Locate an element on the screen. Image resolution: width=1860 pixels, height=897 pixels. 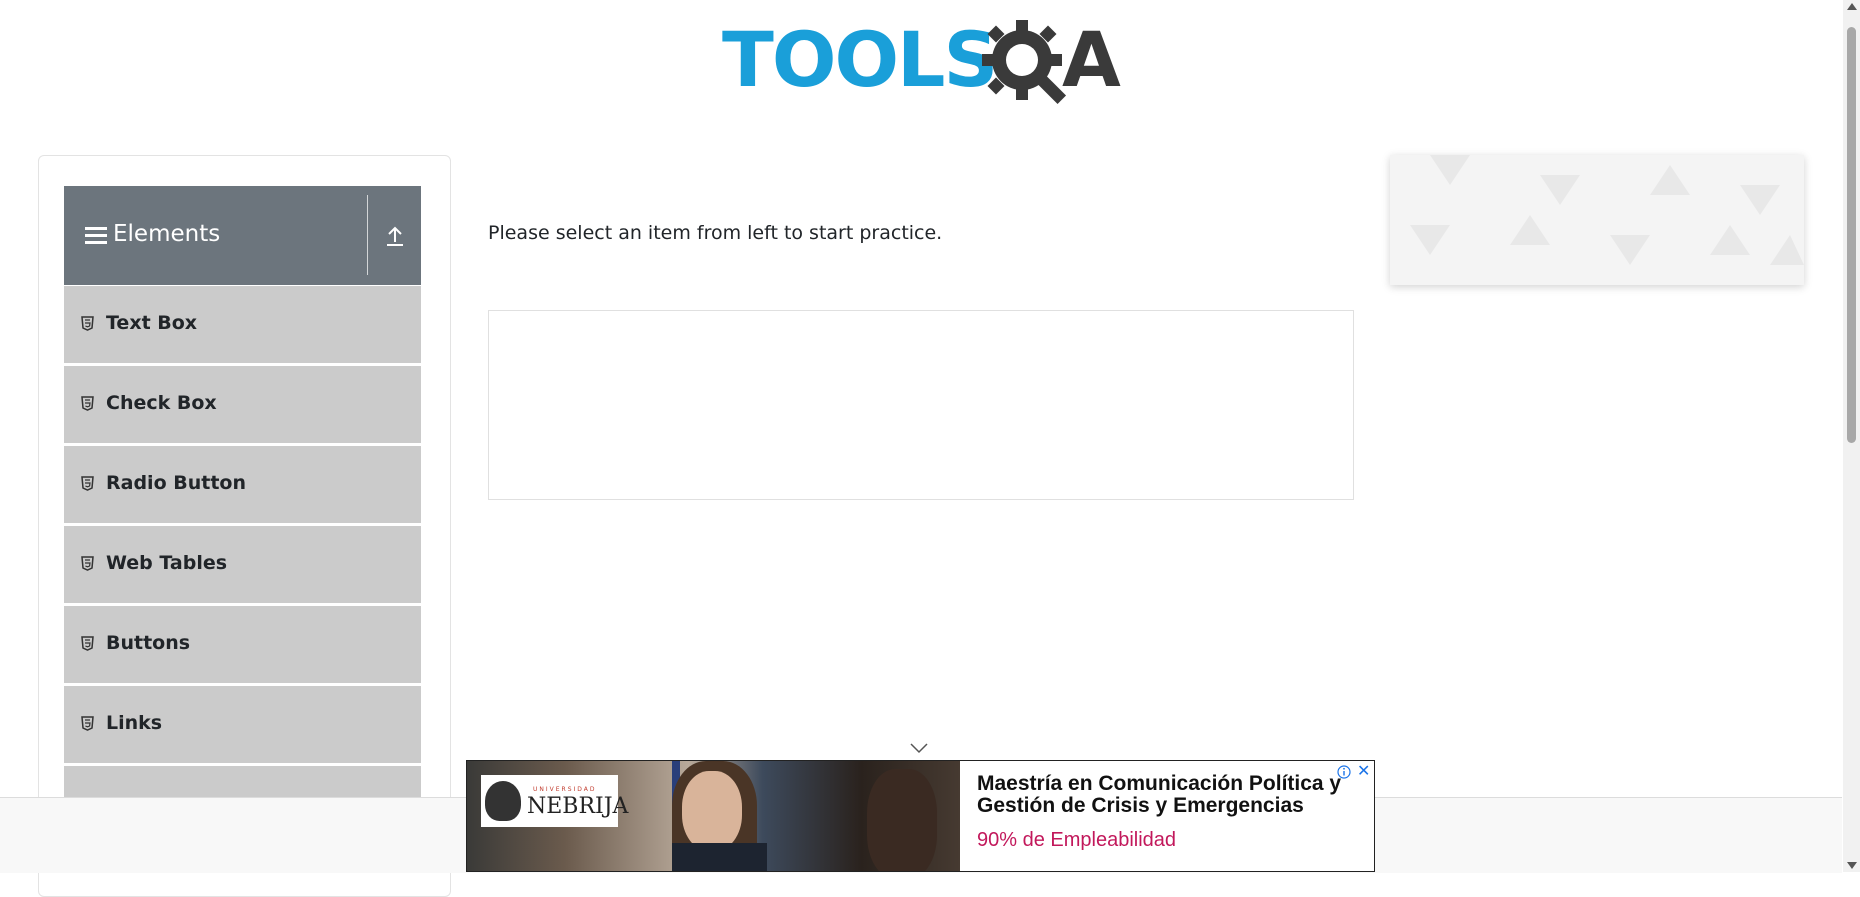
chevron-down-icon is located at coordinates (919, 748).